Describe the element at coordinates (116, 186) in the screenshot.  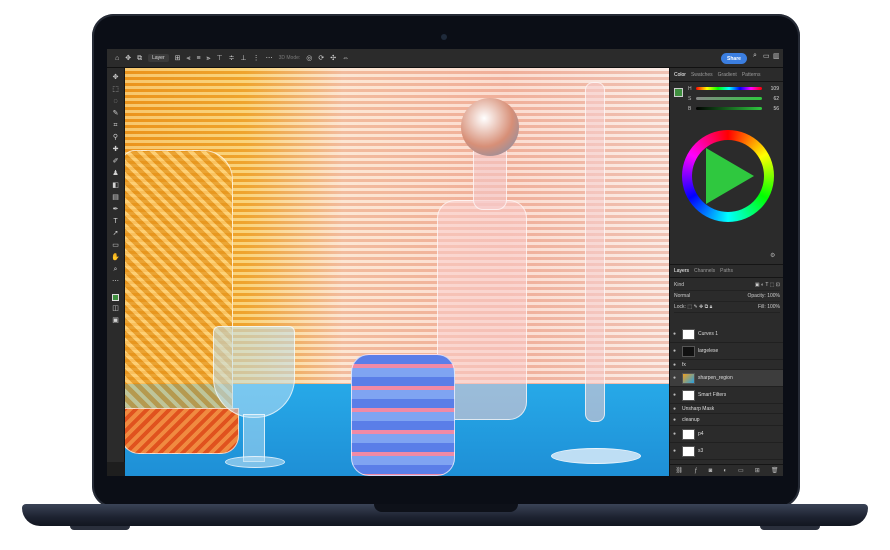
I see `eraser-icon: ◧` at that location.